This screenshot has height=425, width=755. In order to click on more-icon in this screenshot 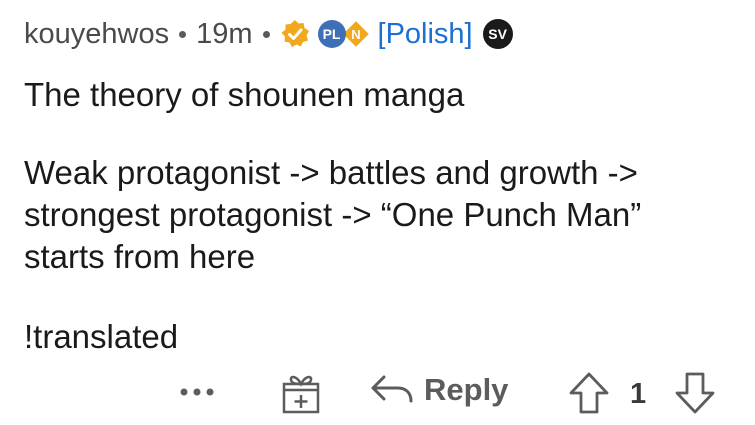, I will do `click(197, 392)`.